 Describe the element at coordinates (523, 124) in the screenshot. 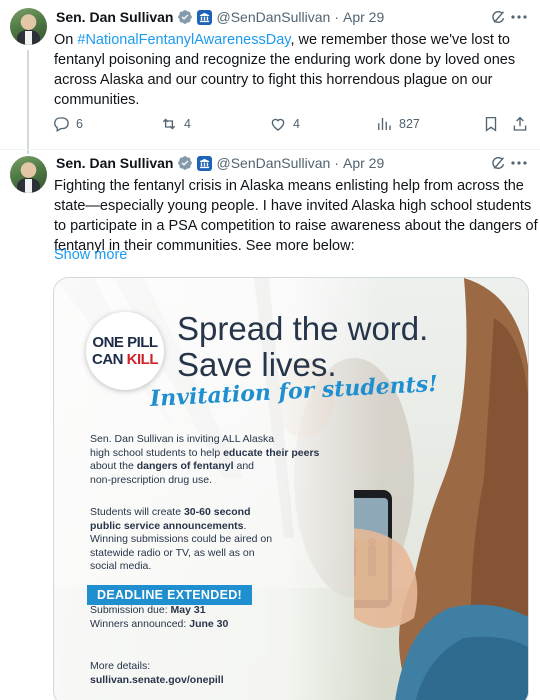

I see `share-icon` at that location.